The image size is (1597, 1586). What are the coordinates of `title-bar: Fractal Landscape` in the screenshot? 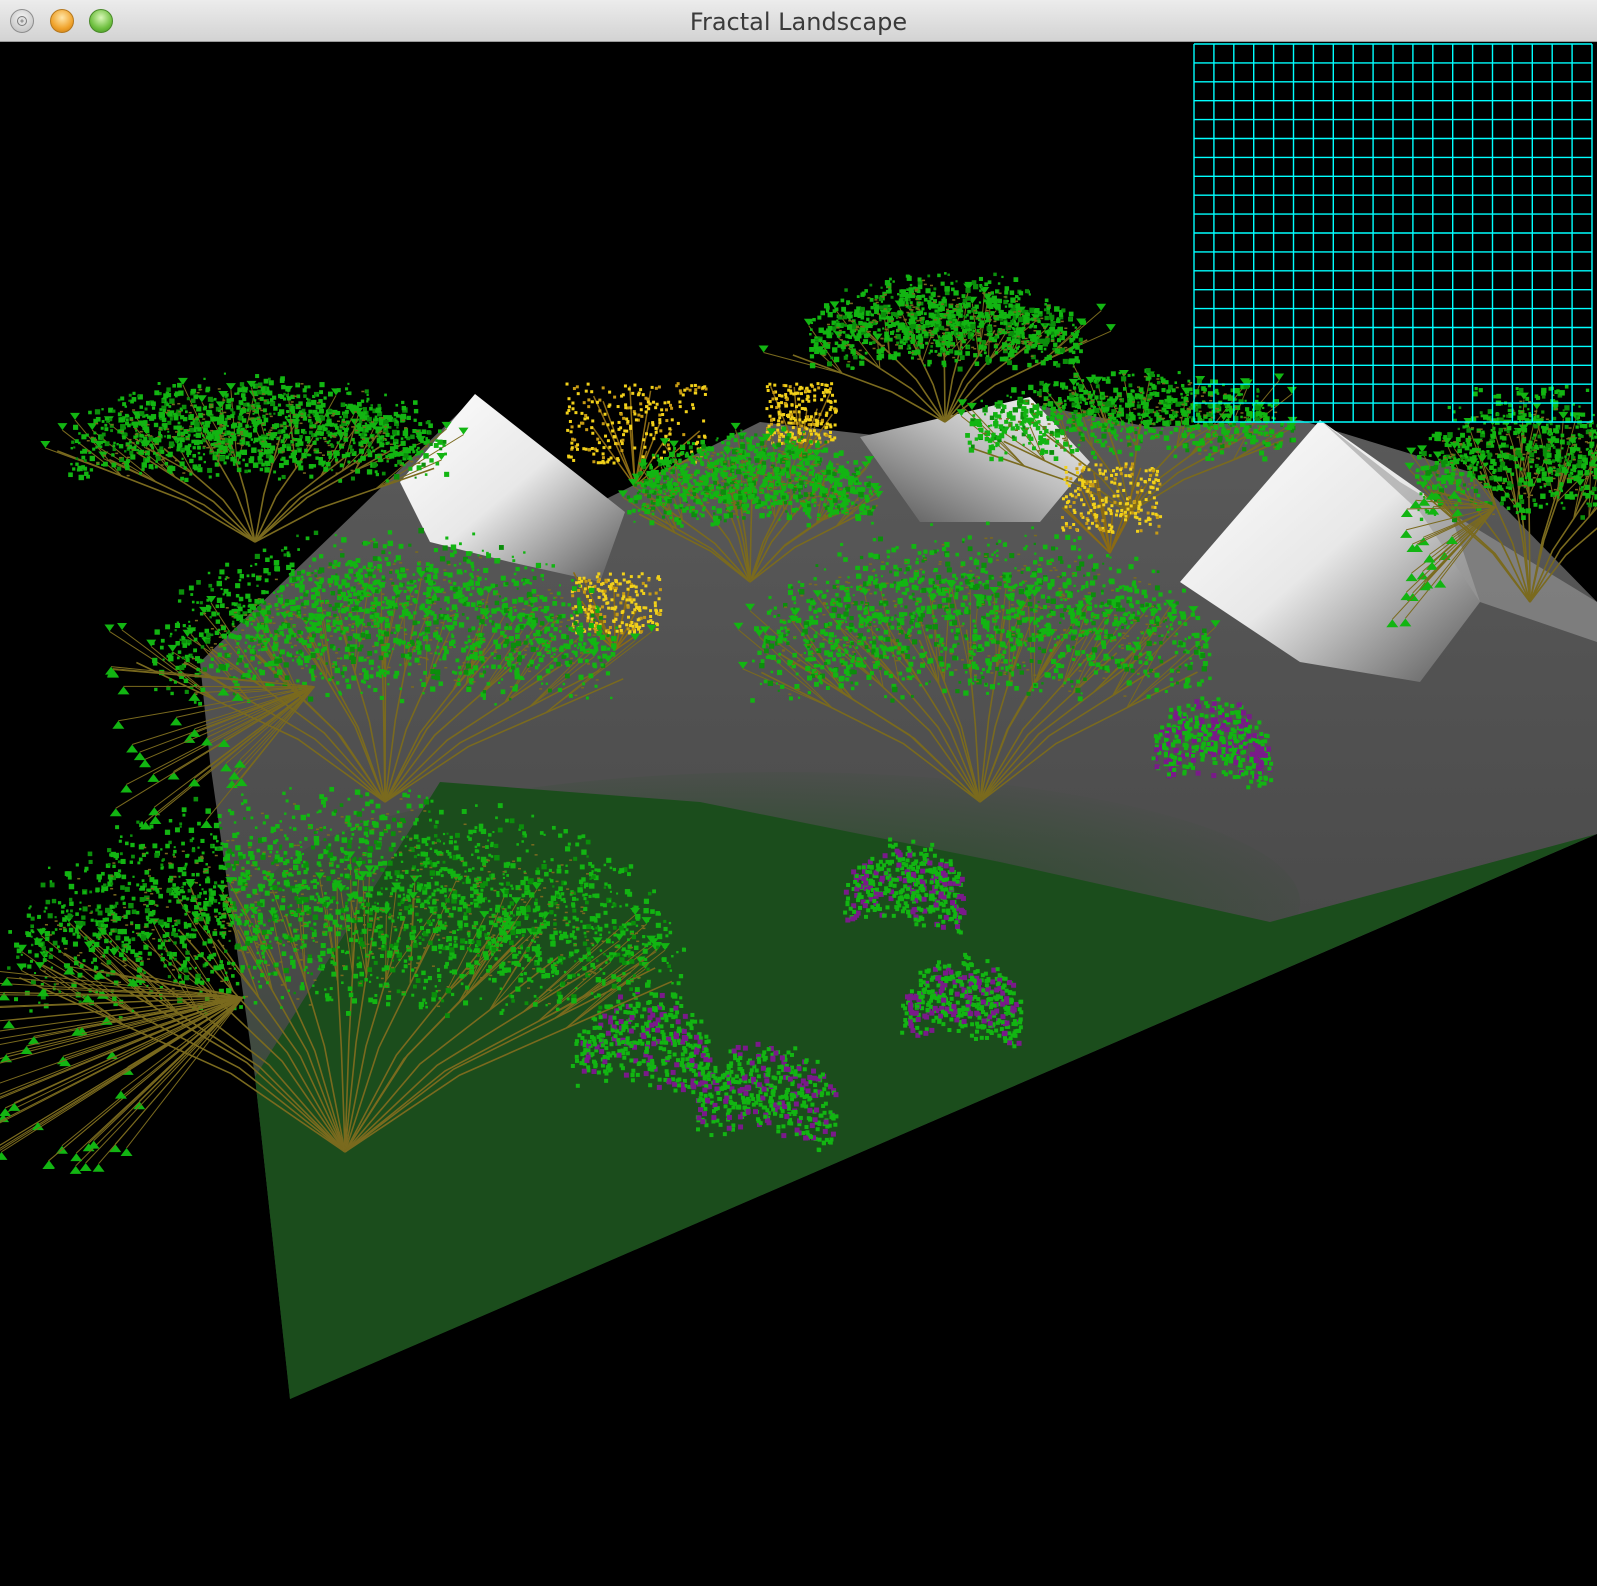 It's located at (798, 21).